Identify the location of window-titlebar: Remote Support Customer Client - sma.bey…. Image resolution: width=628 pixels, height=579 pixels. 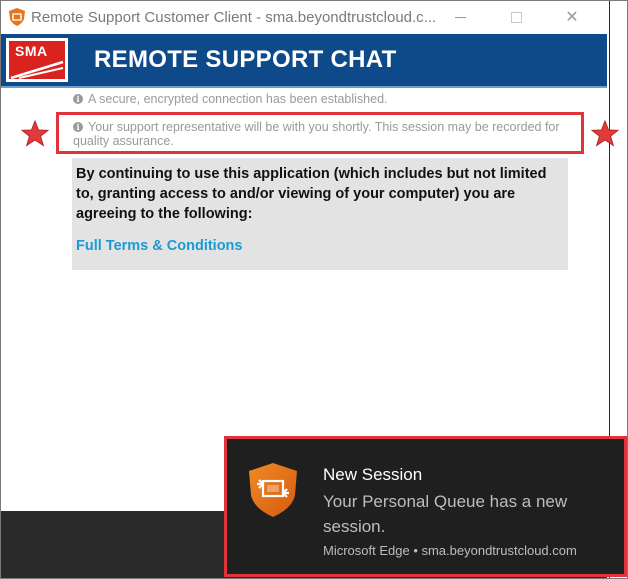
(304, 17).